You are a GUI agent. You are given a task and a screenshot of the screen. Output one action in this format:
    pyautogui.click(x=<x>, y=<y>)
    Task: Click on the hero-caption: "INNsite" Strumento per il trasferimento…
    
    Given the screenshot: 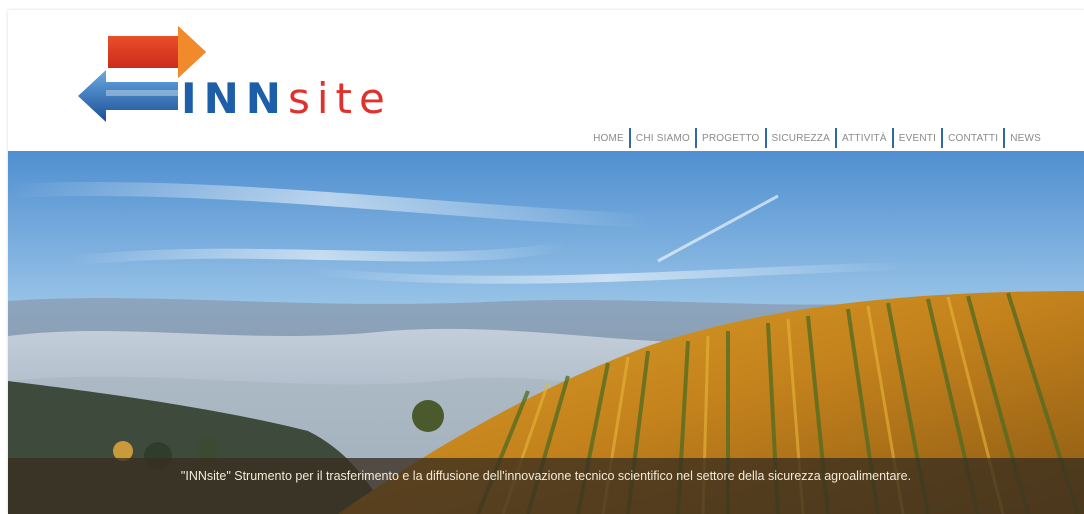 What is the action you would take?
    pyautogui.click(x=546, y=486)
    